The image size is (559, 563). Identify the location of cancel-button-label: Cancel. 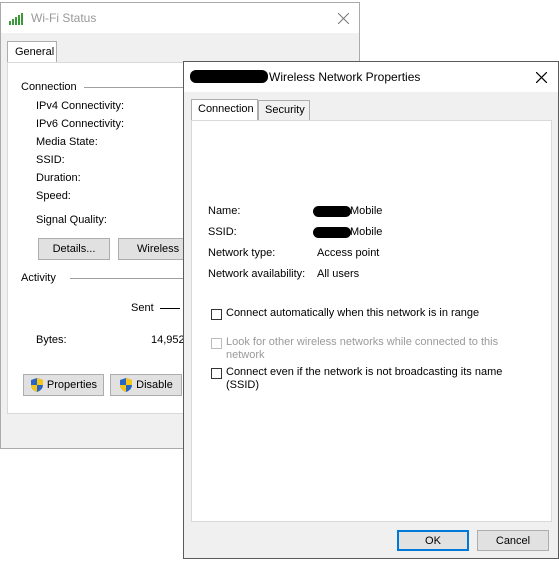
(513, 540).